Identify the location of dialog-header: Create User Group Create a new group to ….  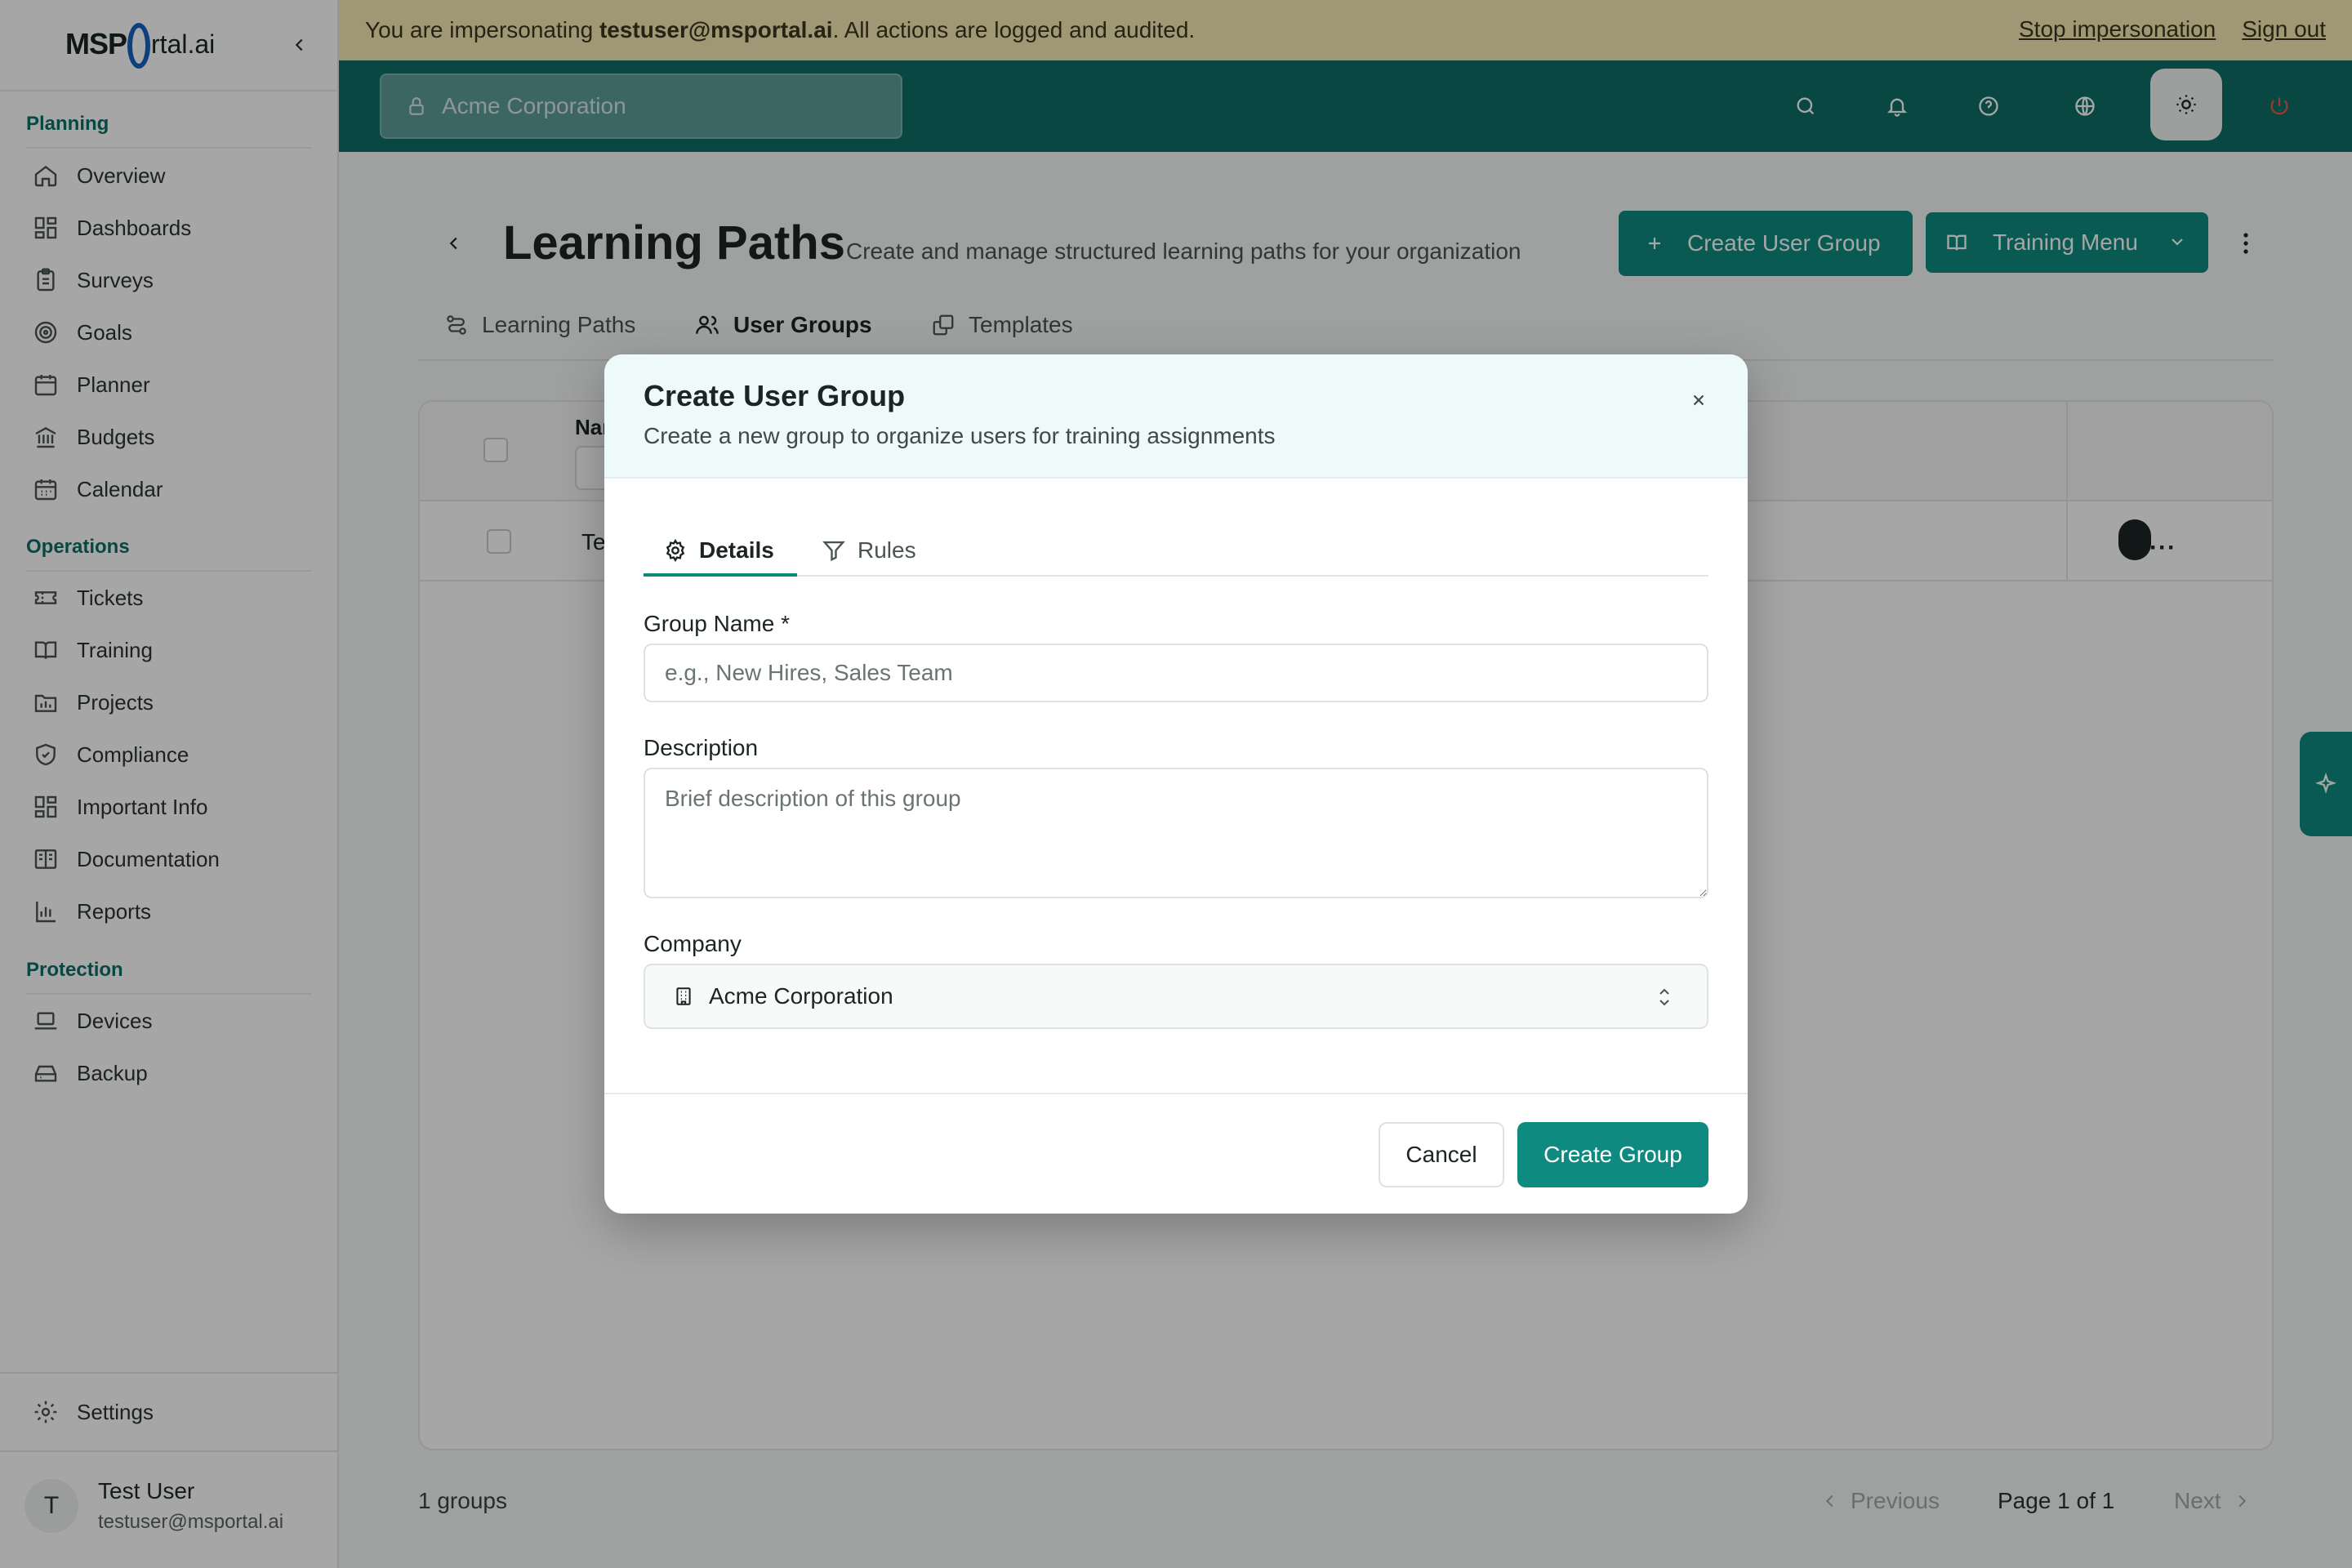
(1176, 416).